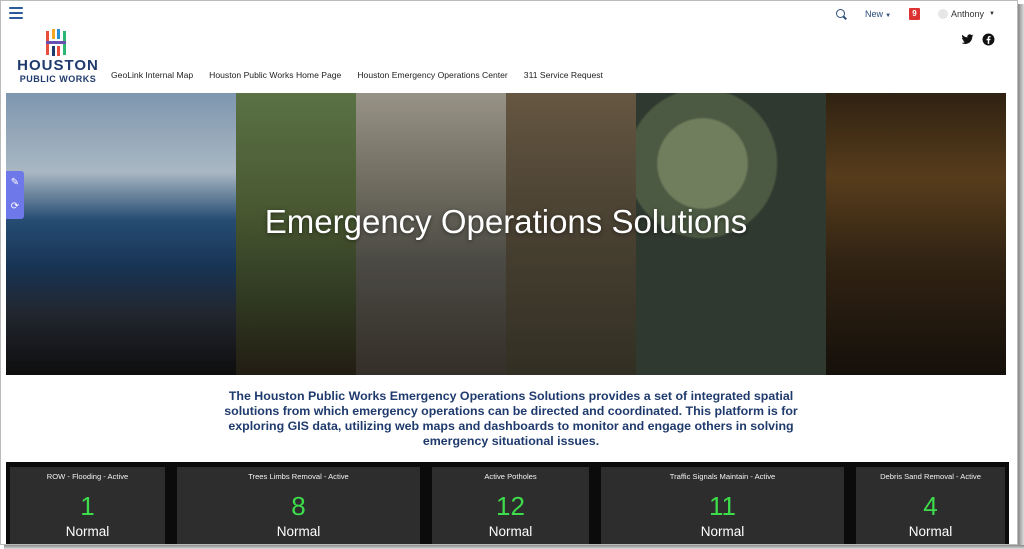 The height and width of the screenshot is (549, 1024). I want to click on logo-text-houston: HOUSTON, so click(58, 65).